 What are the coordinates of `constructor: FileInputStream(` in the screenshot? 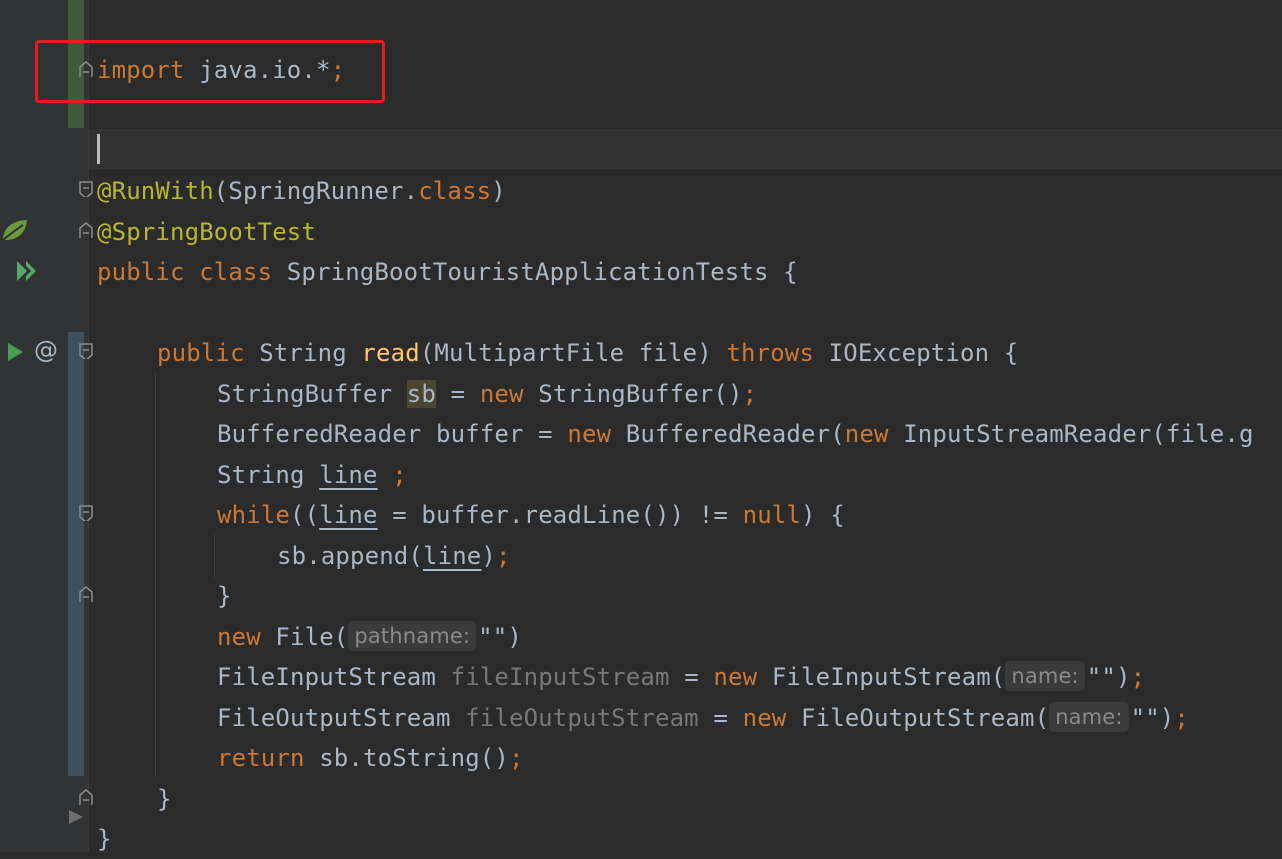 It's located at (881, 677).